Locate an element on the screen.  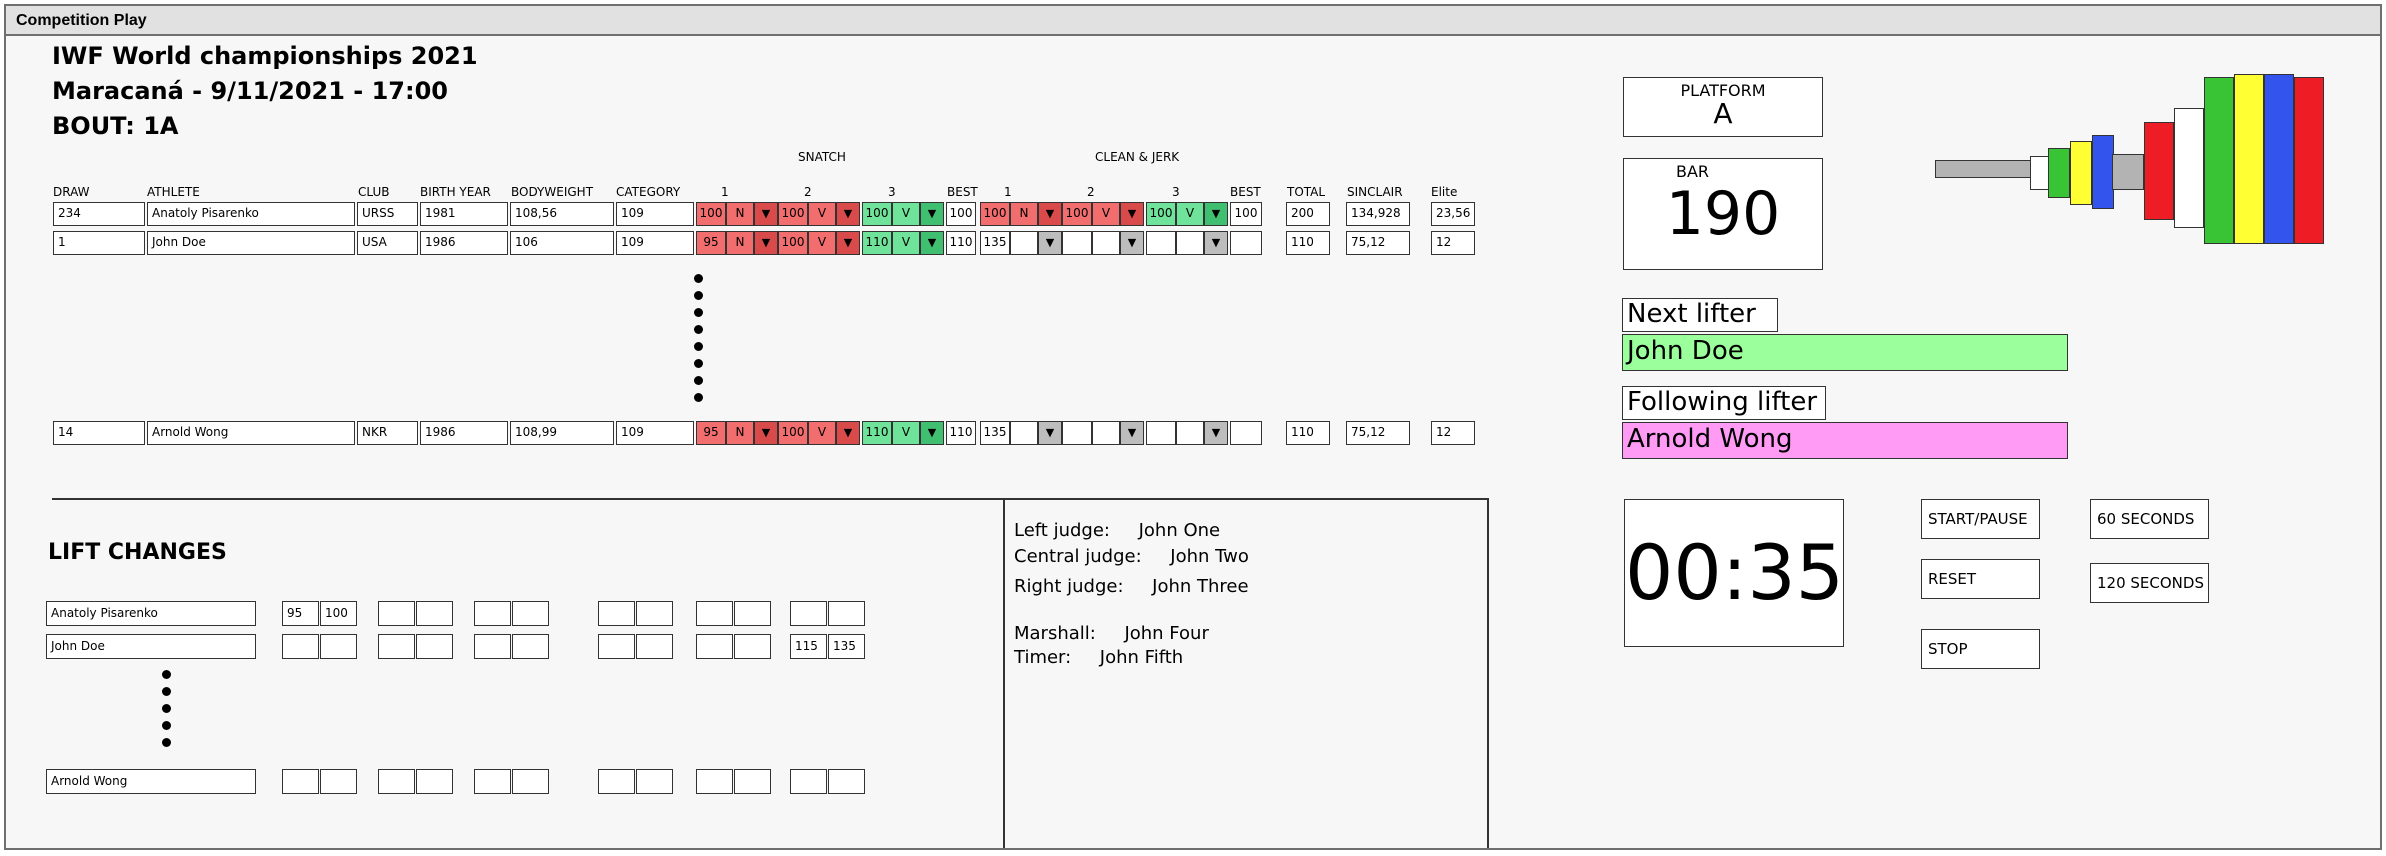
header-elite: Elite is located at coordinates (1444, 192).